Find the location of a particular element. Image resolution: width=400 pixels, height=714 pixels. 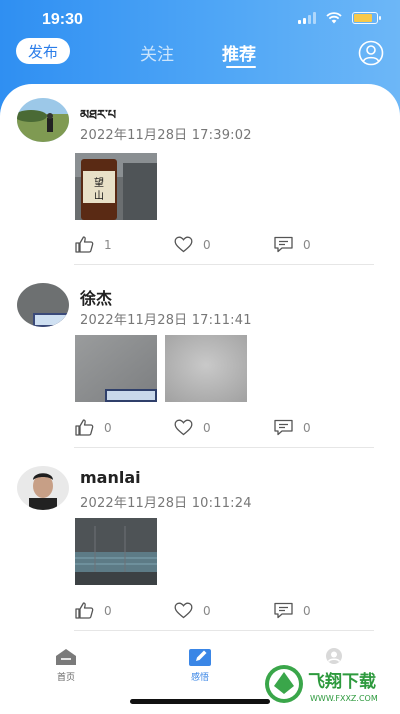

post-username: manlai is located at coordinates (110, 477).